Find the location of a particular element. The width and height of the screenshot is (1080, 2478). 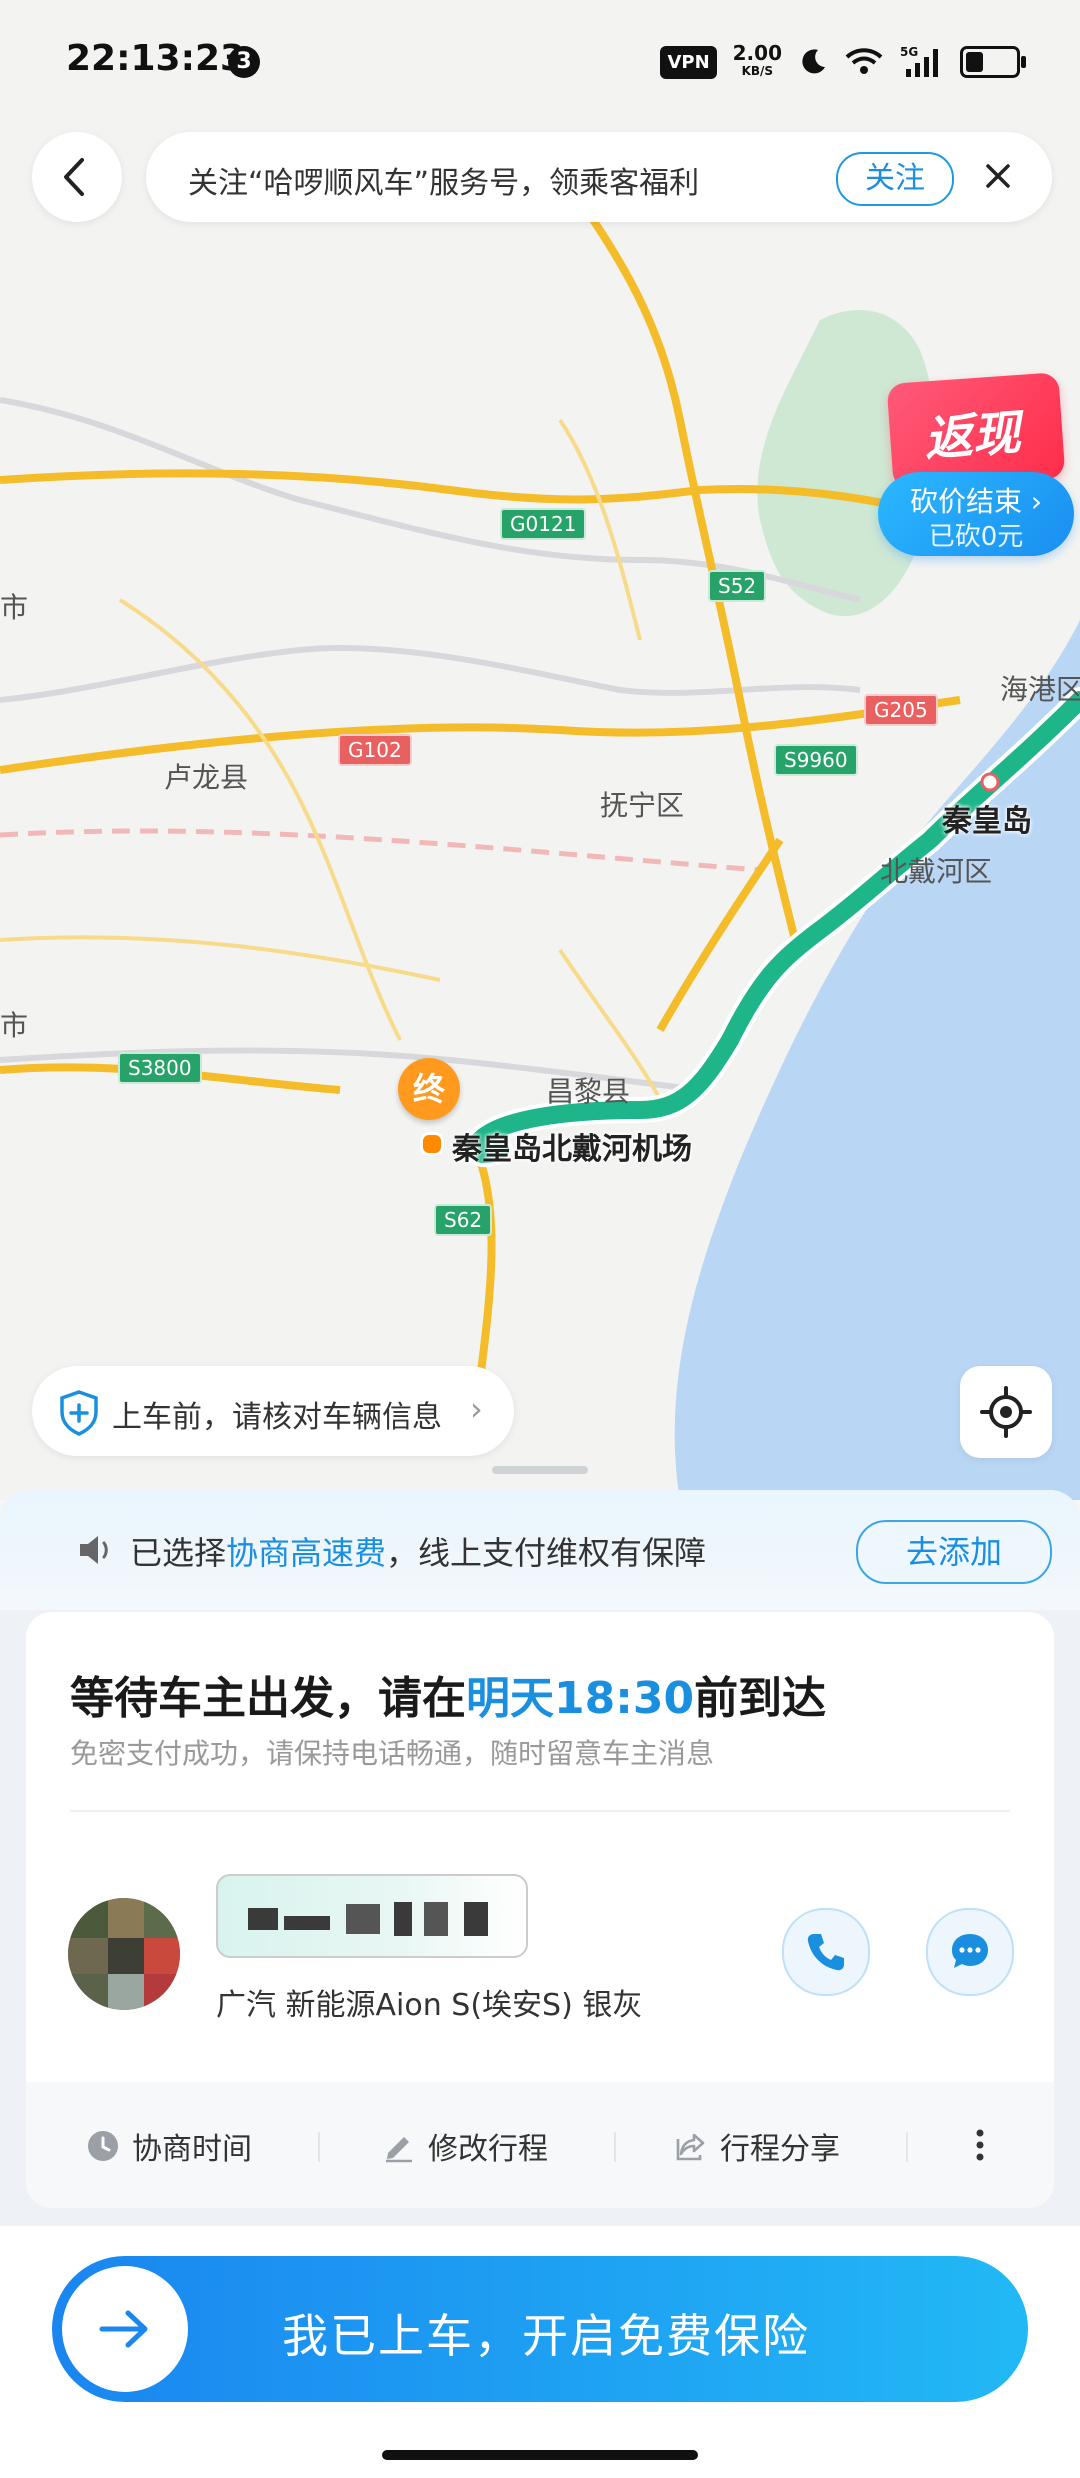

place-label-funing: 抚宁区 is located at coordinates (642, 805).